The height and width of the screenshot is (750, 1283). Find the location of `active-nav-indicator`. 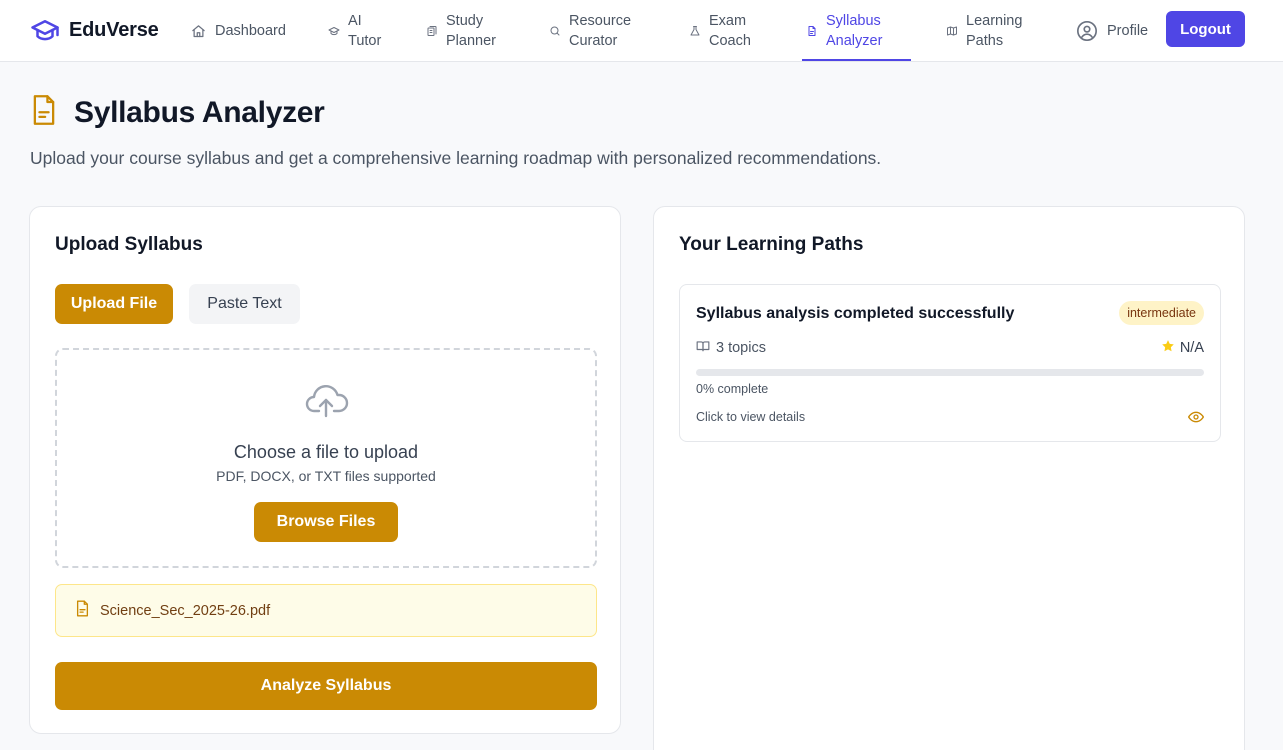

active-nav-indicator is located at coordinates (856, 60).